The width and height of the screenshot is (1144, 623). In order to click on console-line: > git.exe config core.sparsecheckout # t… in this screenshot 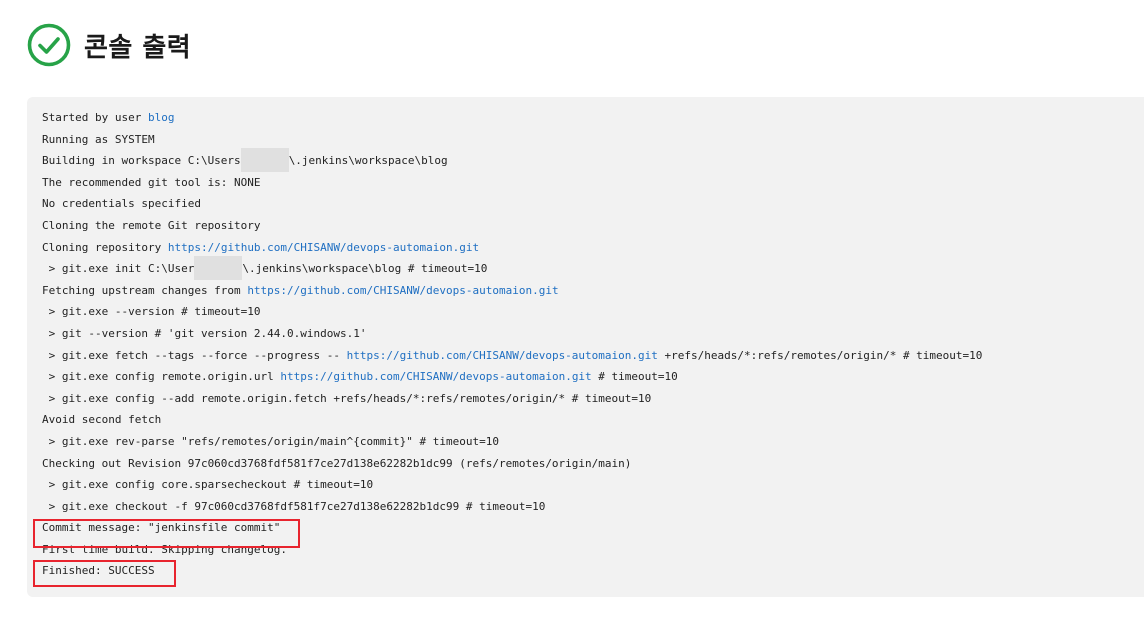, I will do `click(593, 485)`.